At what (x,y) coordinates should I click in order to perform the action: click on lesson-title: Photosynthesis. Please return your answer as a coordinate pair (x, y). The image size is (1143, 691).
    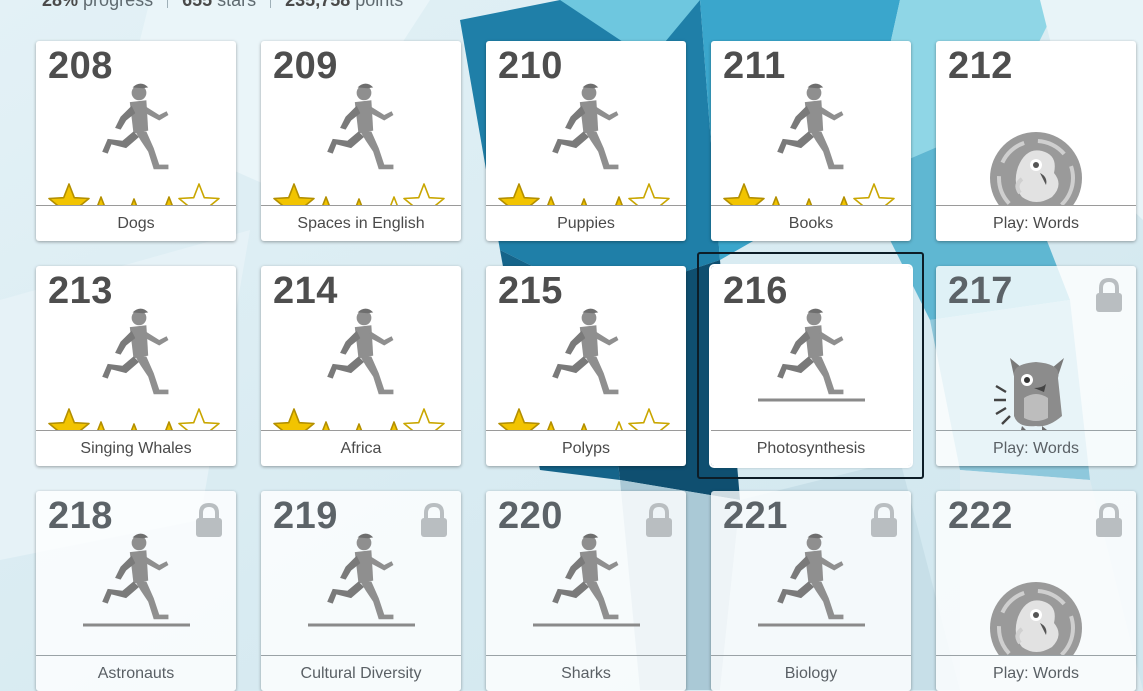
    Looking at the image, I should click on (811, 448).